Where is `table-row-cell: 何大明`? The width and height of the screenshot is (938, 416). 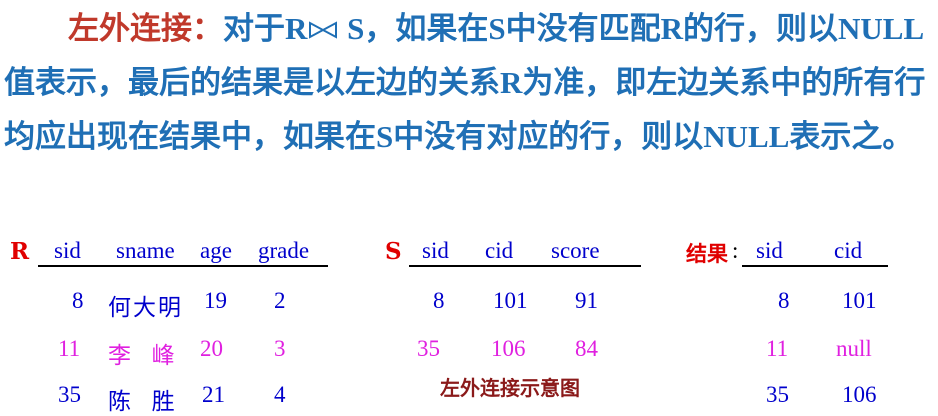 table-row-cell: 何大明 is located at coordinates (145, 308).